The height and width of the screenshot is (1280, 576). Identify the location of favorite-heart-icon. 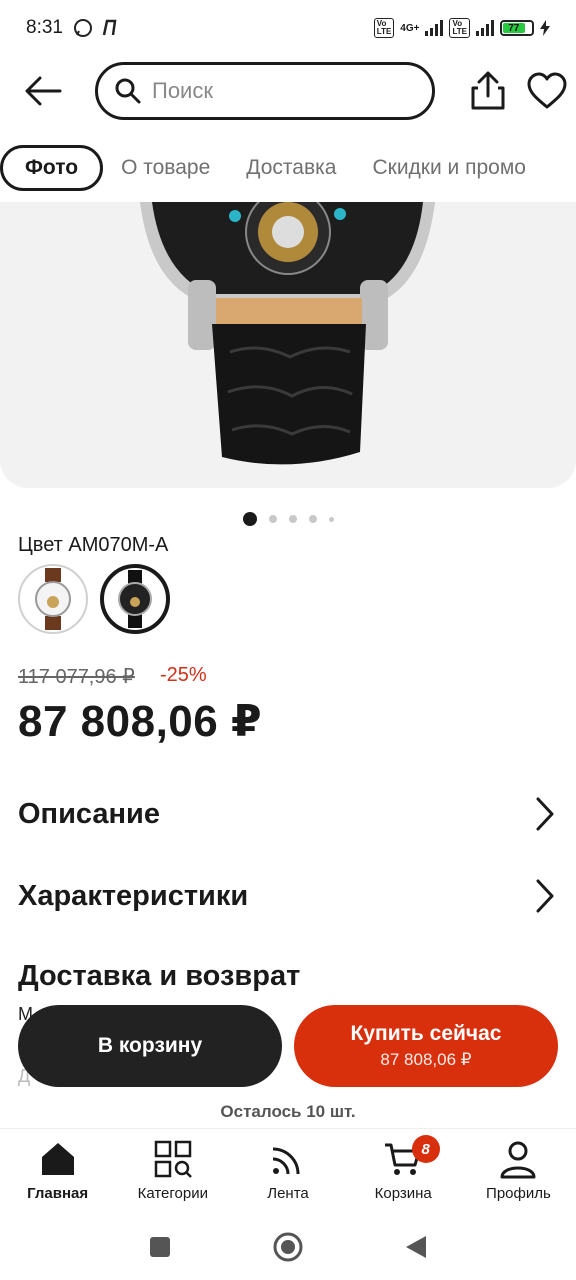
(547, 91).